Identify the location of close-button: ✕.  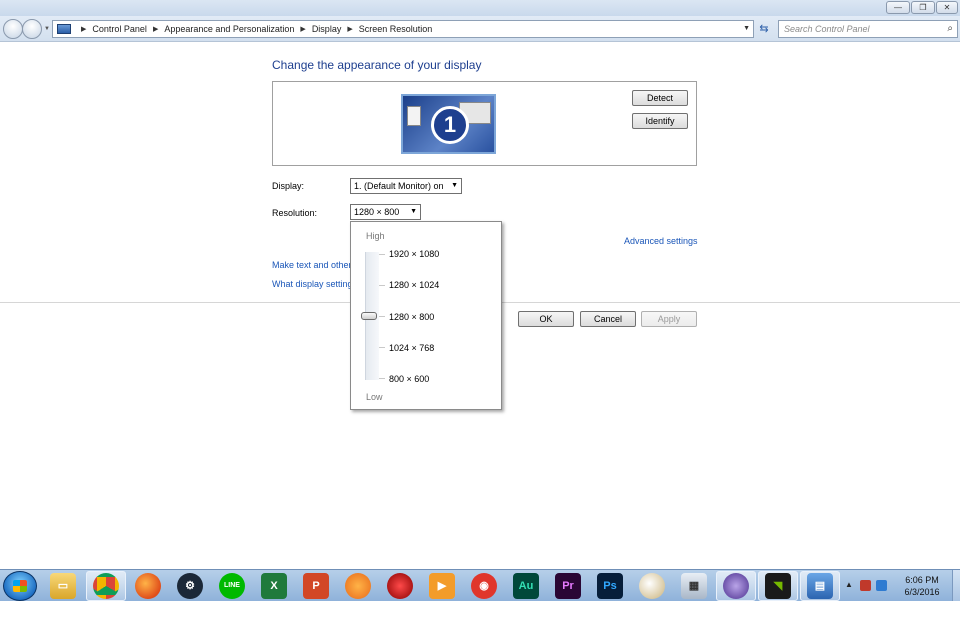
(947, 7).